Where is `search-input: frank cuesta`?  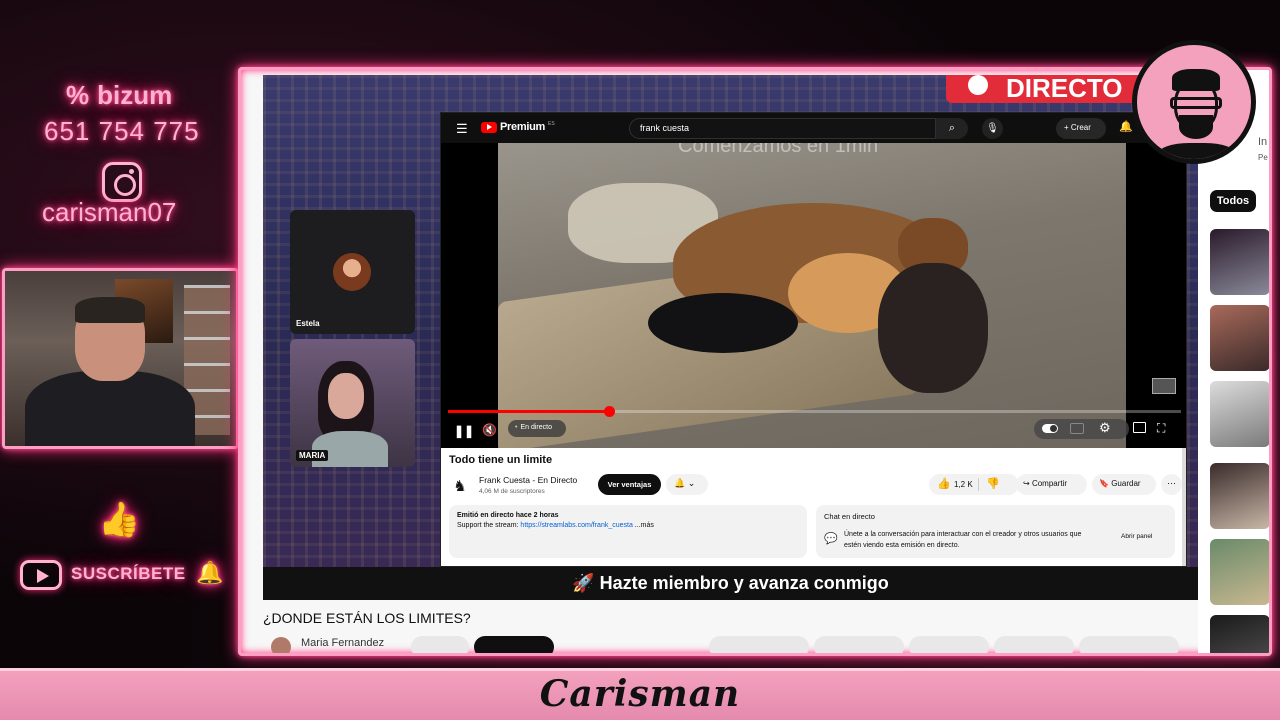 search-input: frank cuesta is located at coordinates (782, 128).